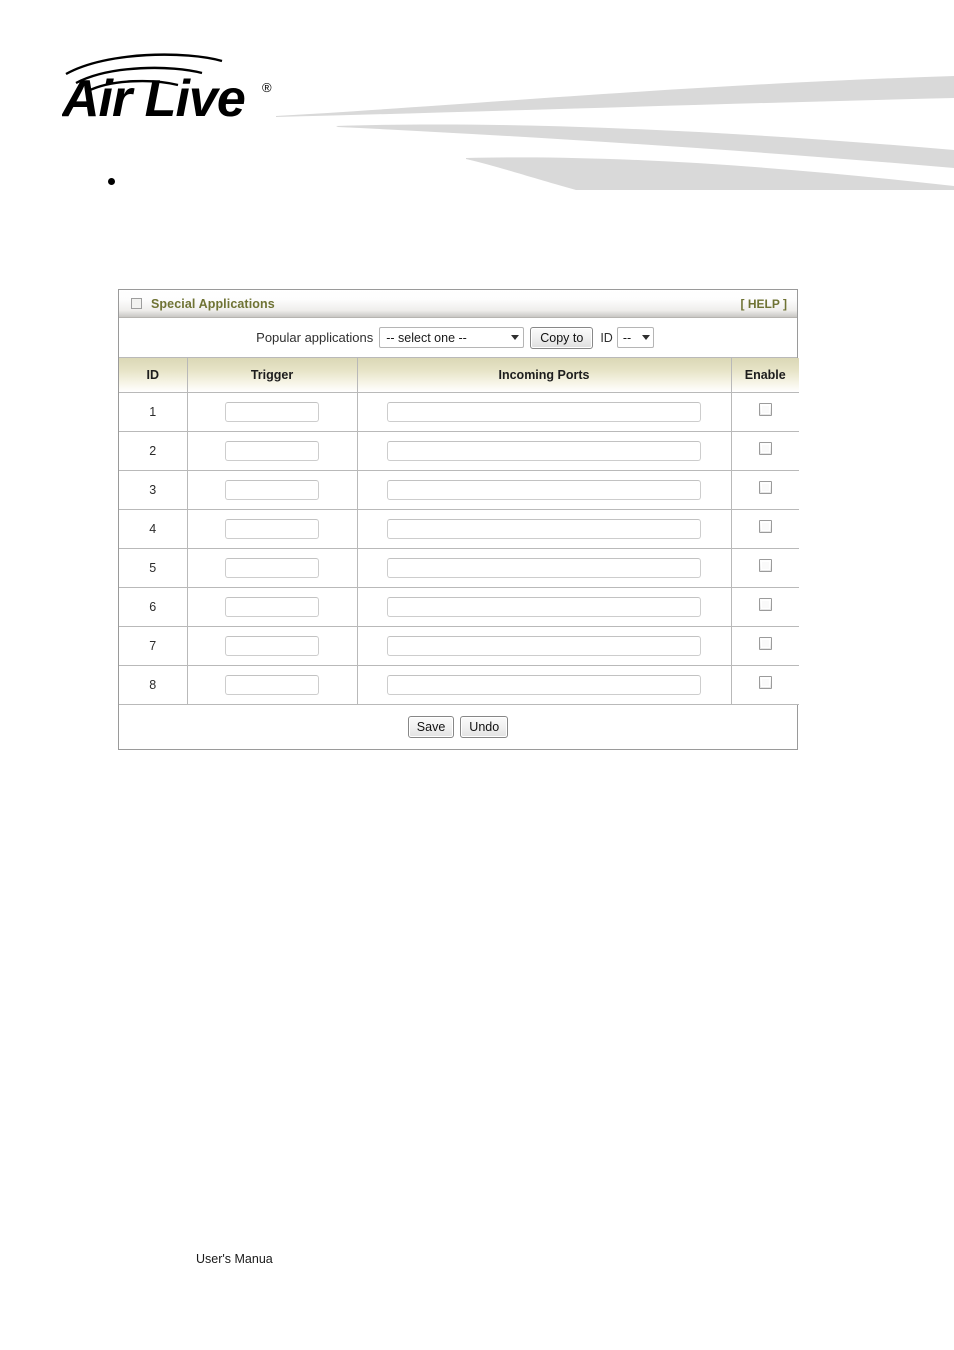  What do you see at coordinates (153, 375) in the screenshot?
I see `column-header-id: ID` at bounding box center [153, 375].